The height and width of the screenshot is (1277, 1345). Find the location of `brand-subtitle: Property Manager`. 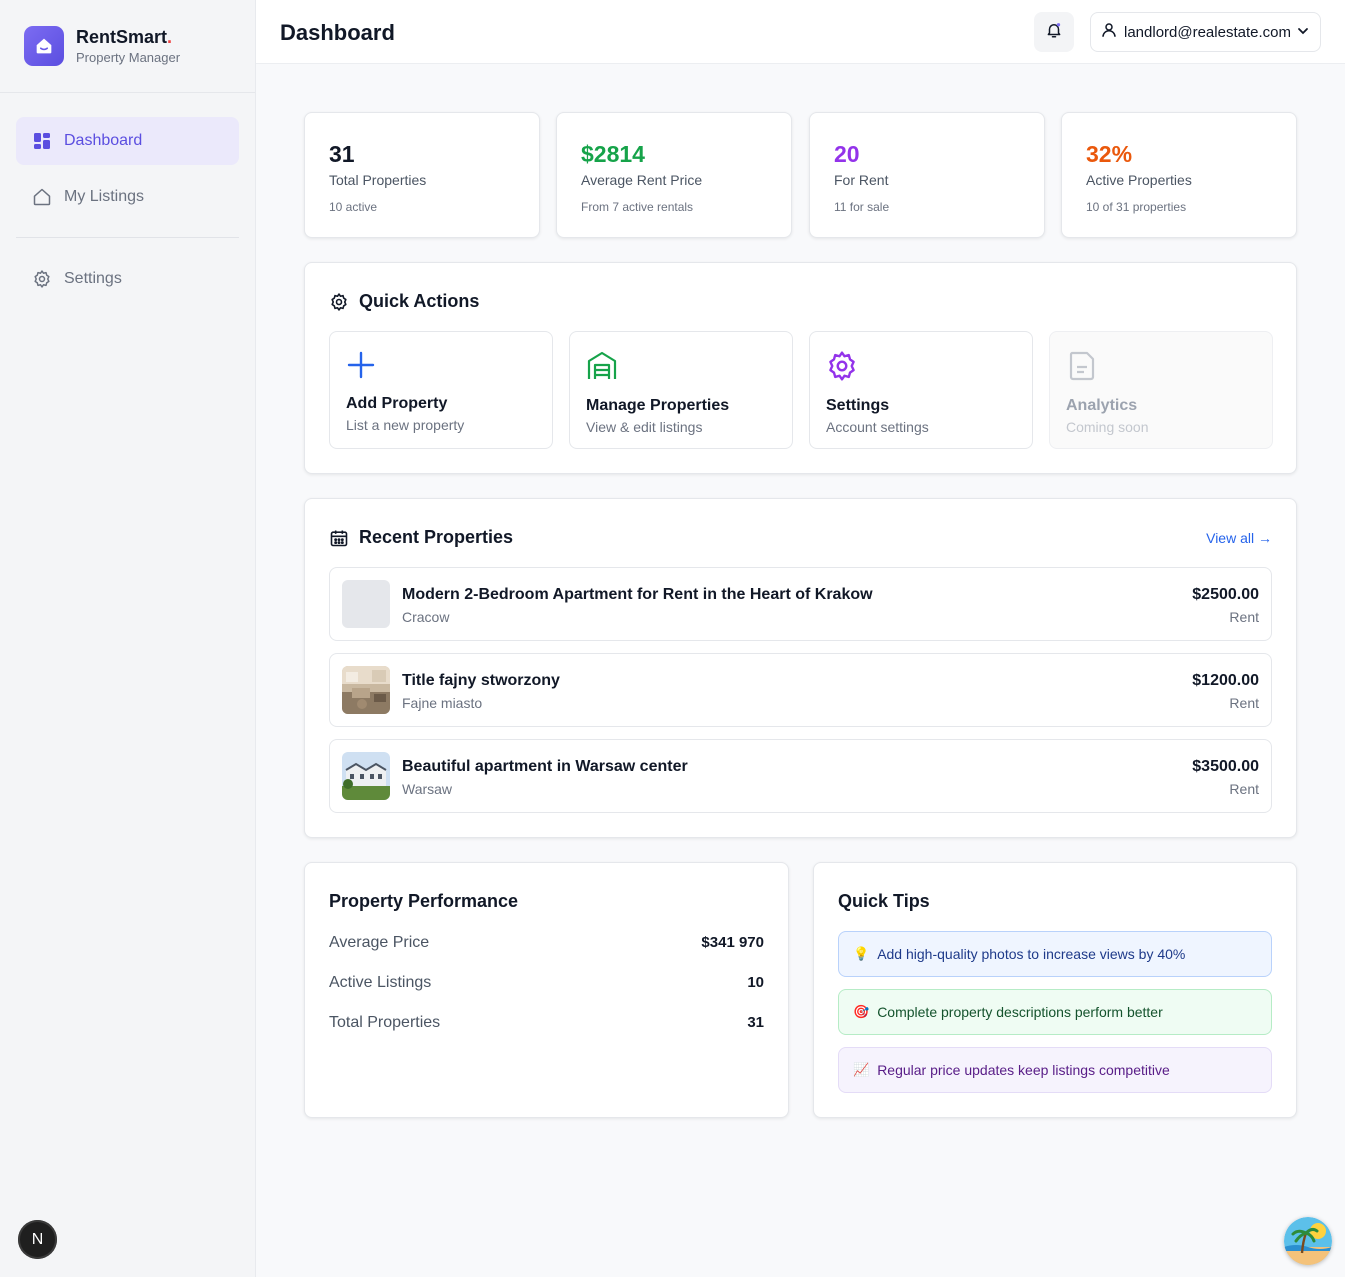

brand-subtitle: Property Manager is located at coordinates (128, 57).